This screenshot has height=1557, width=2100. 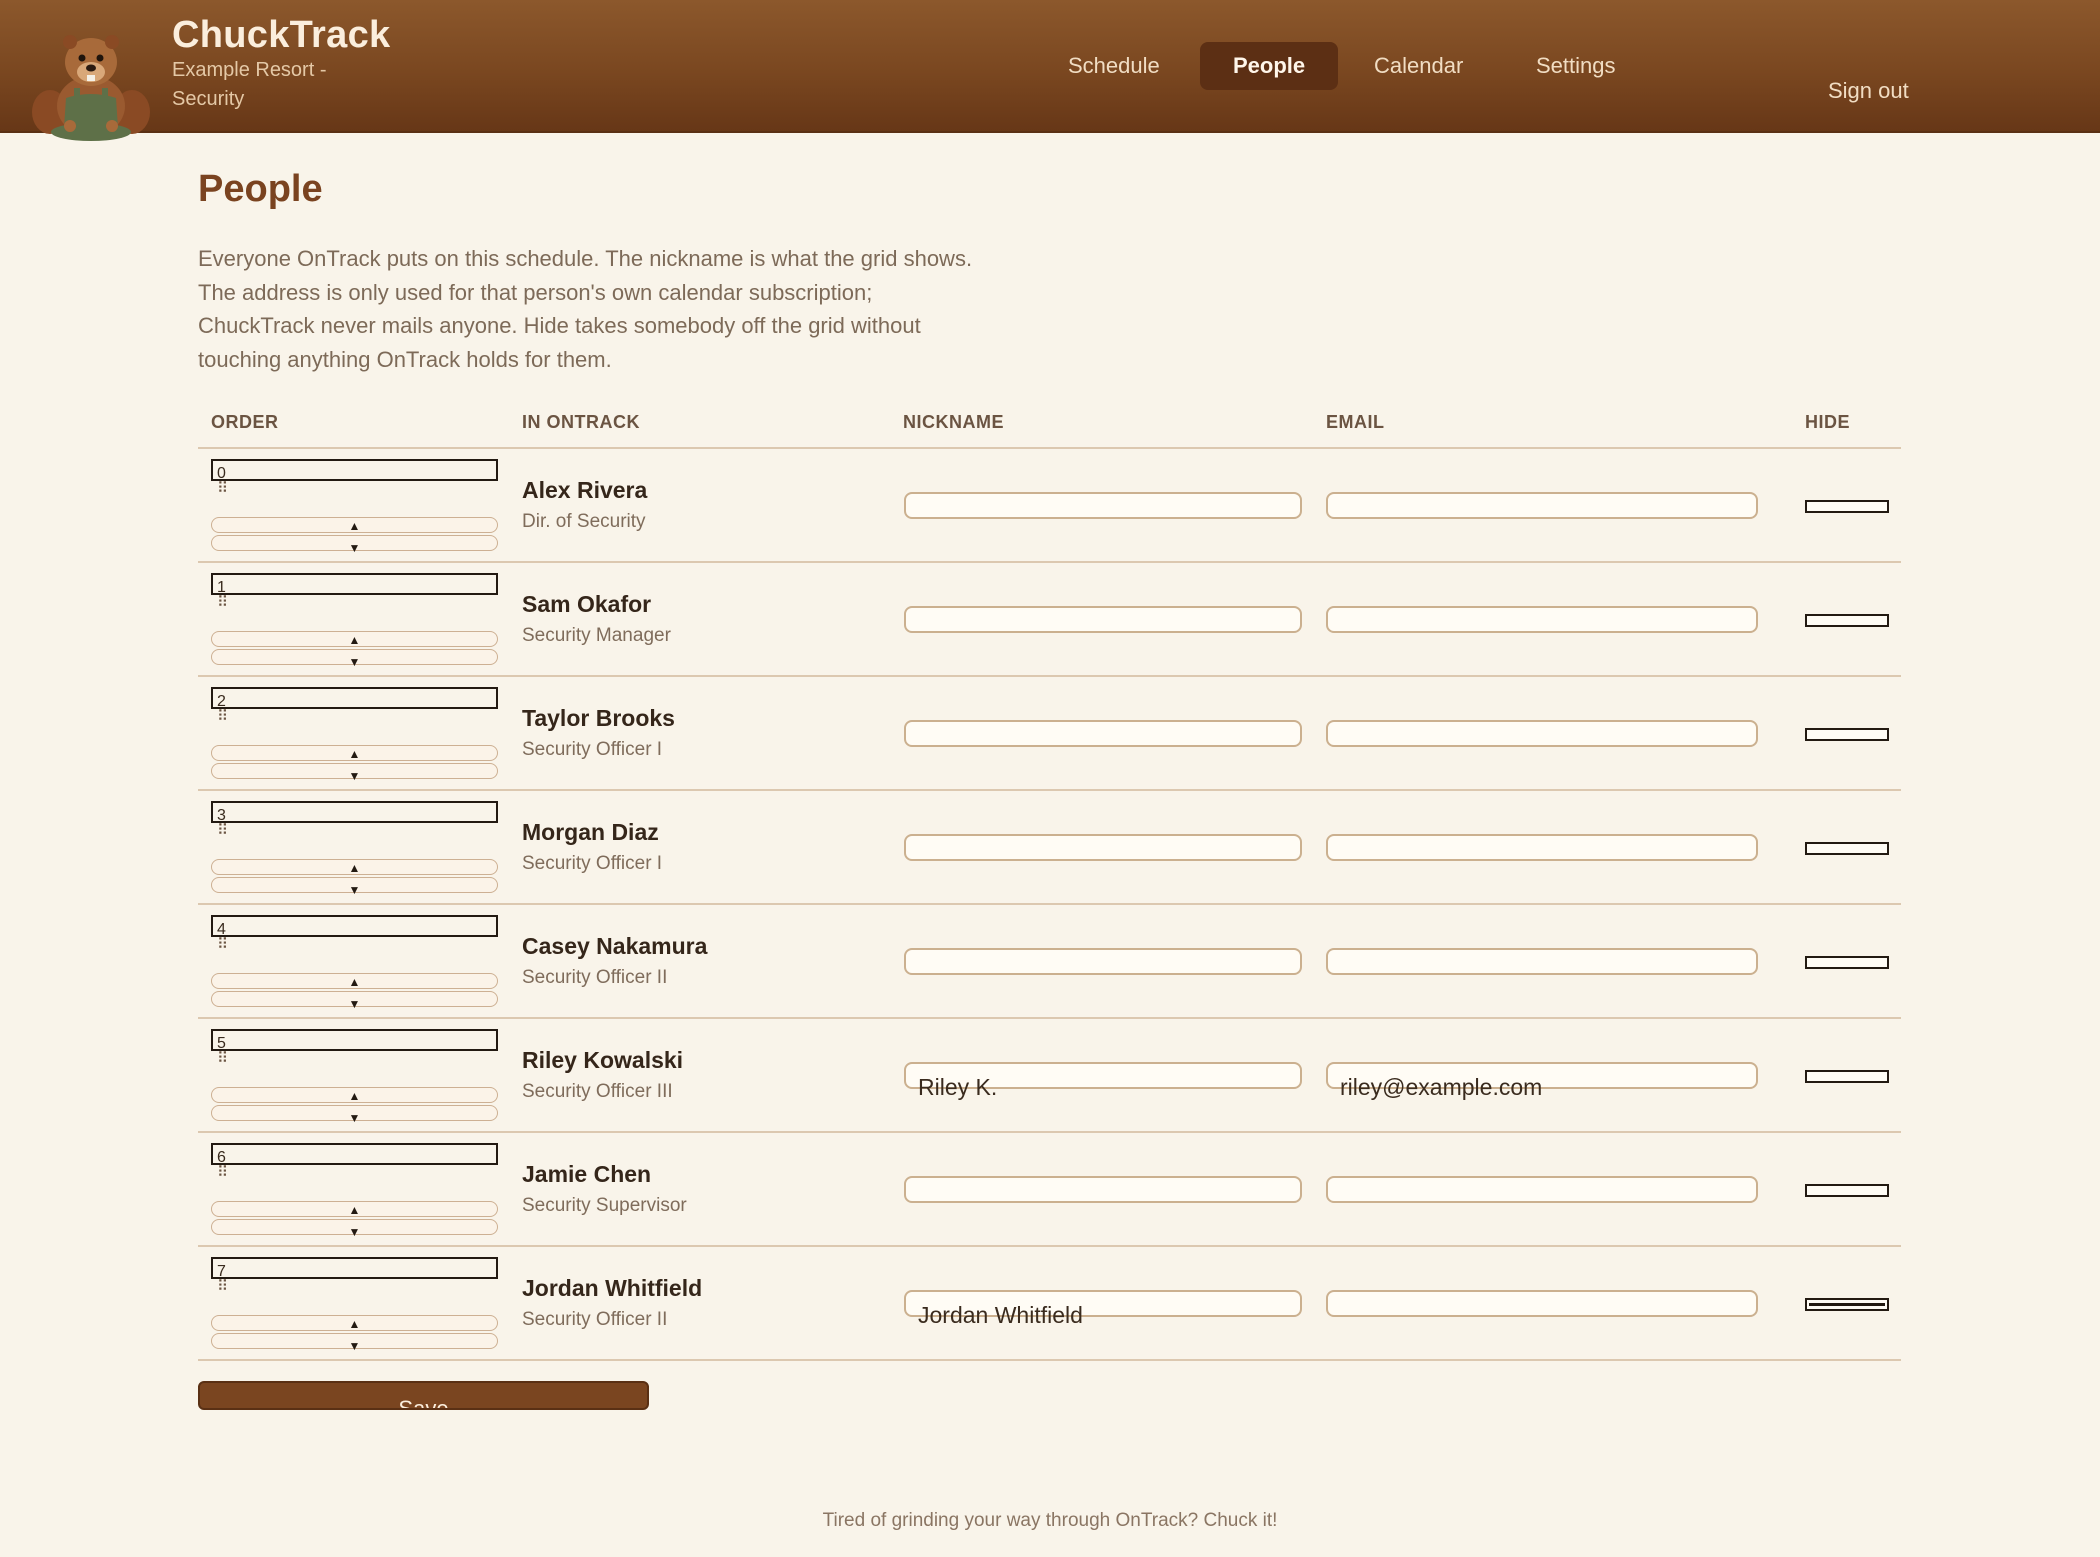 What do you see at coordinates (423, 1403) in the screenshot?
I see `save-label: Save` at bounding box center [423, 1403].